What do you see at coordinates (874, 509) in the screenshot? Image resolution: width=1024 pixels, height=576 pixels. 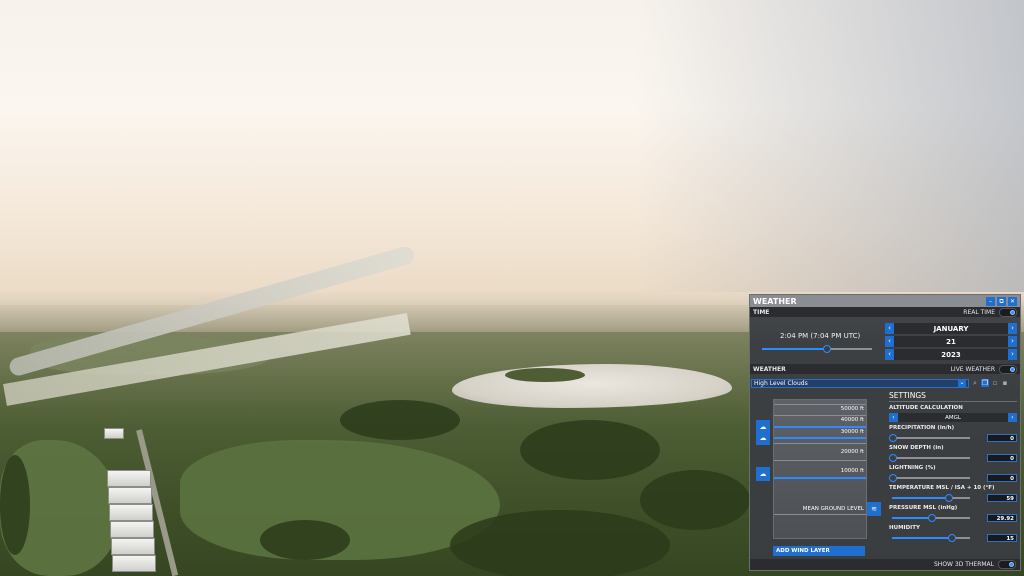 I see `wind-icon: ≋` at bounding box center [874, 509].